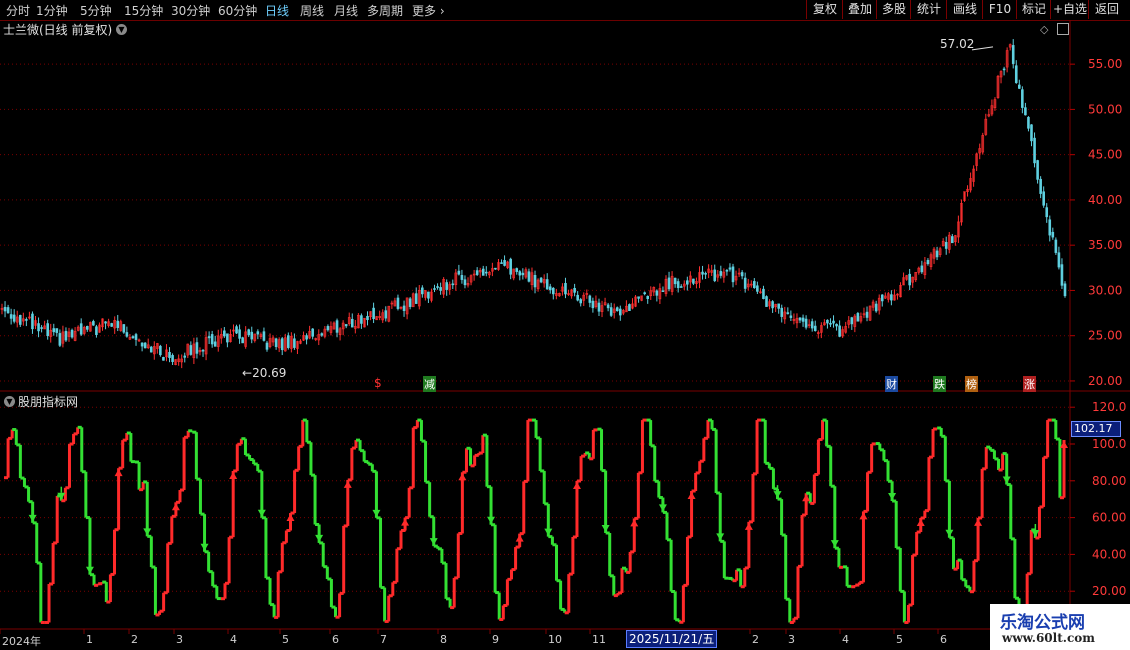 Image resolution: width=1130 pixels, height=650 pixels. What do you see at coordinates (233, 639) in the screenshot?
I see `time-axis-label: 4` at bounding box center [233, 639].